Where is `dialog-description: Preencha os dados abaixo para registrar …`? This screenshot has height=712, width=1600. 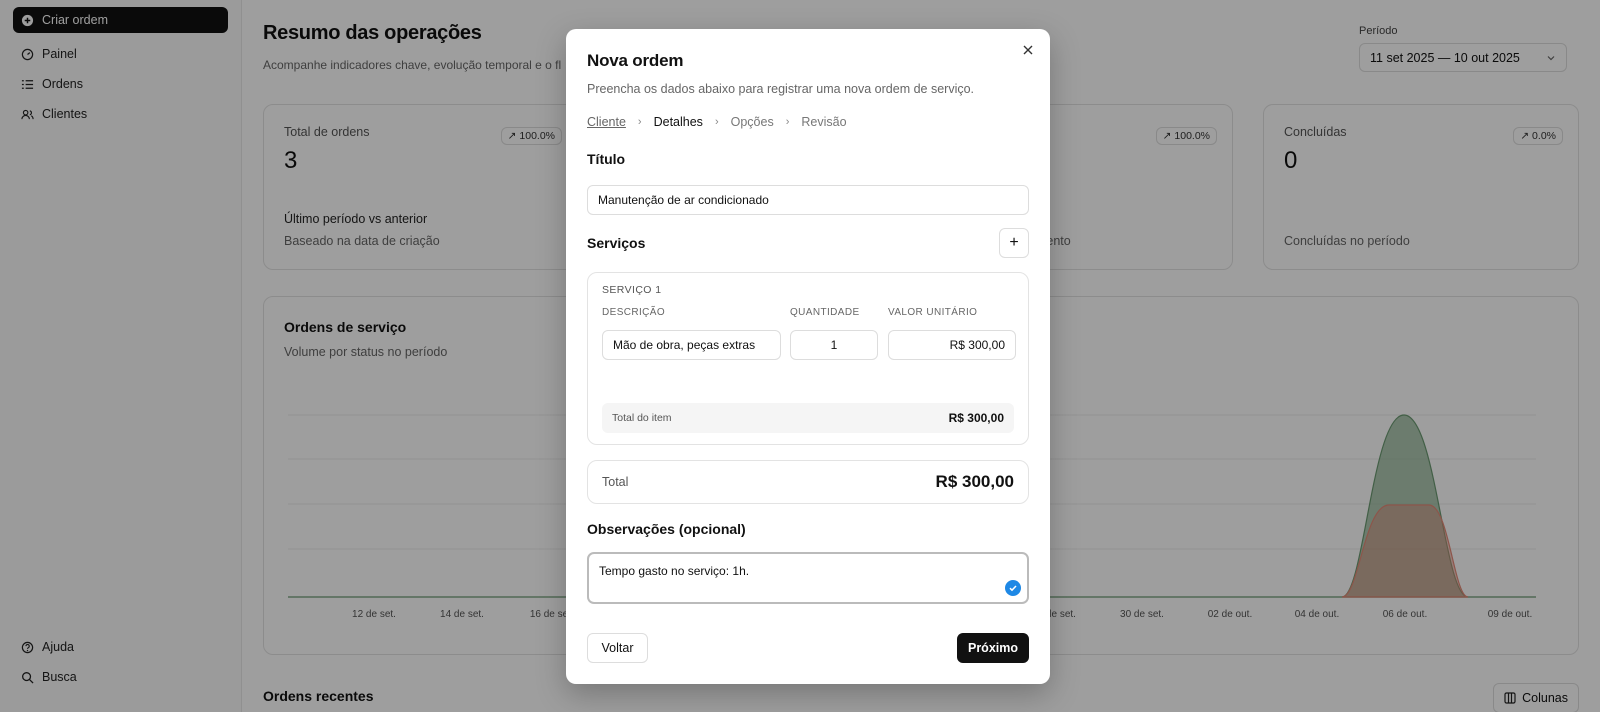 dialog-description: Preencha os dados abaixo para registrar … is located at coordinates (781, 89).